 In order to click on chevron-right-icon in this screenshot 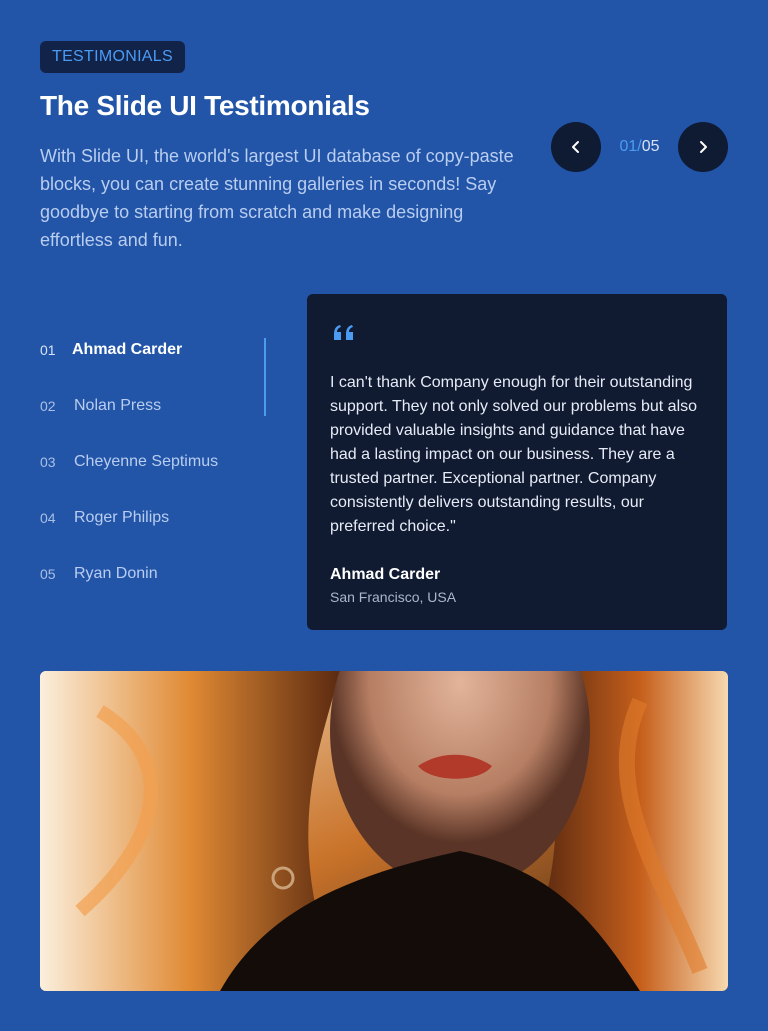, I will do `click(703, 147)`.